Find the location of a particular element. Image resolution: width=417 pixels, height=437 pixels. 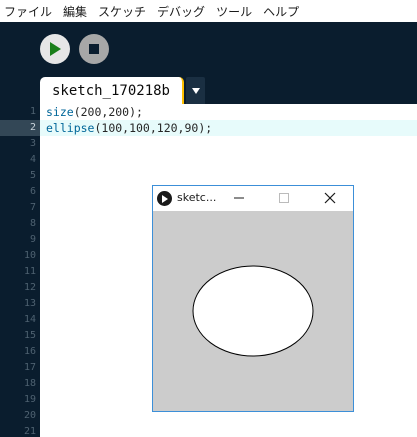

line-number: 19 is located at coordinates (29, 399).